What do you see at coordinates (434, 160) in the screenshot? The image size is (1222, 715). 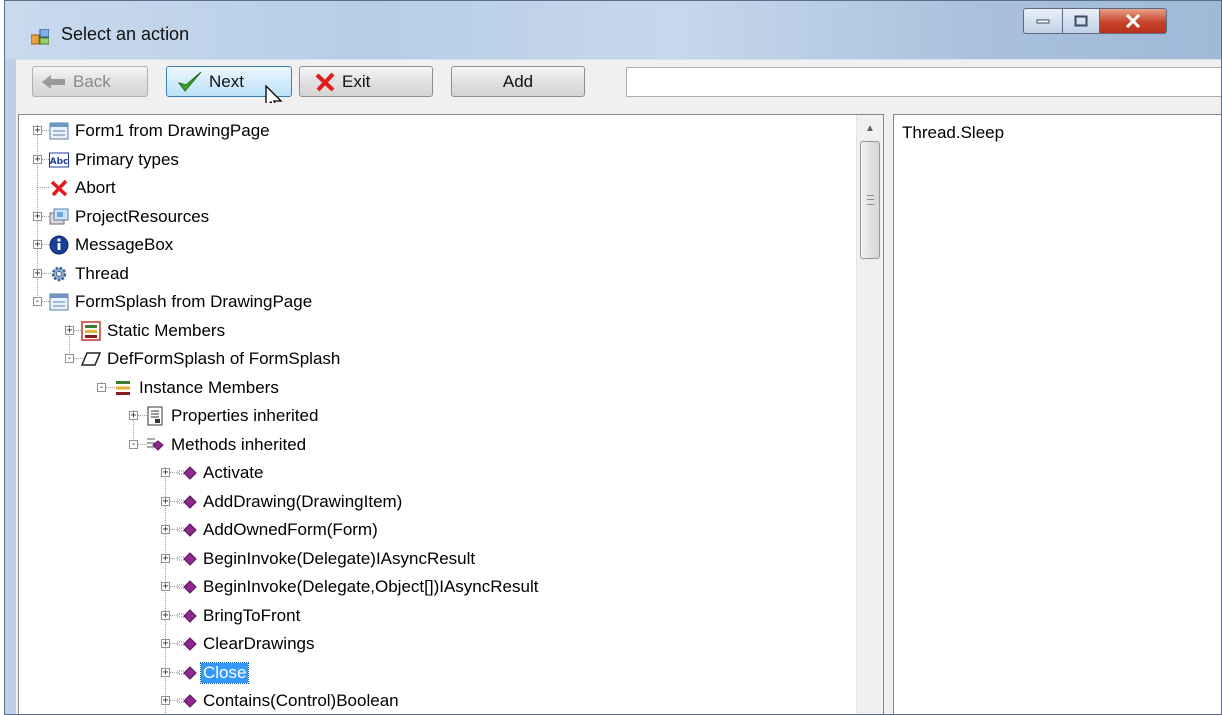 I see `tree-node: + Abc Primary types` at bounding box center [434, 160].